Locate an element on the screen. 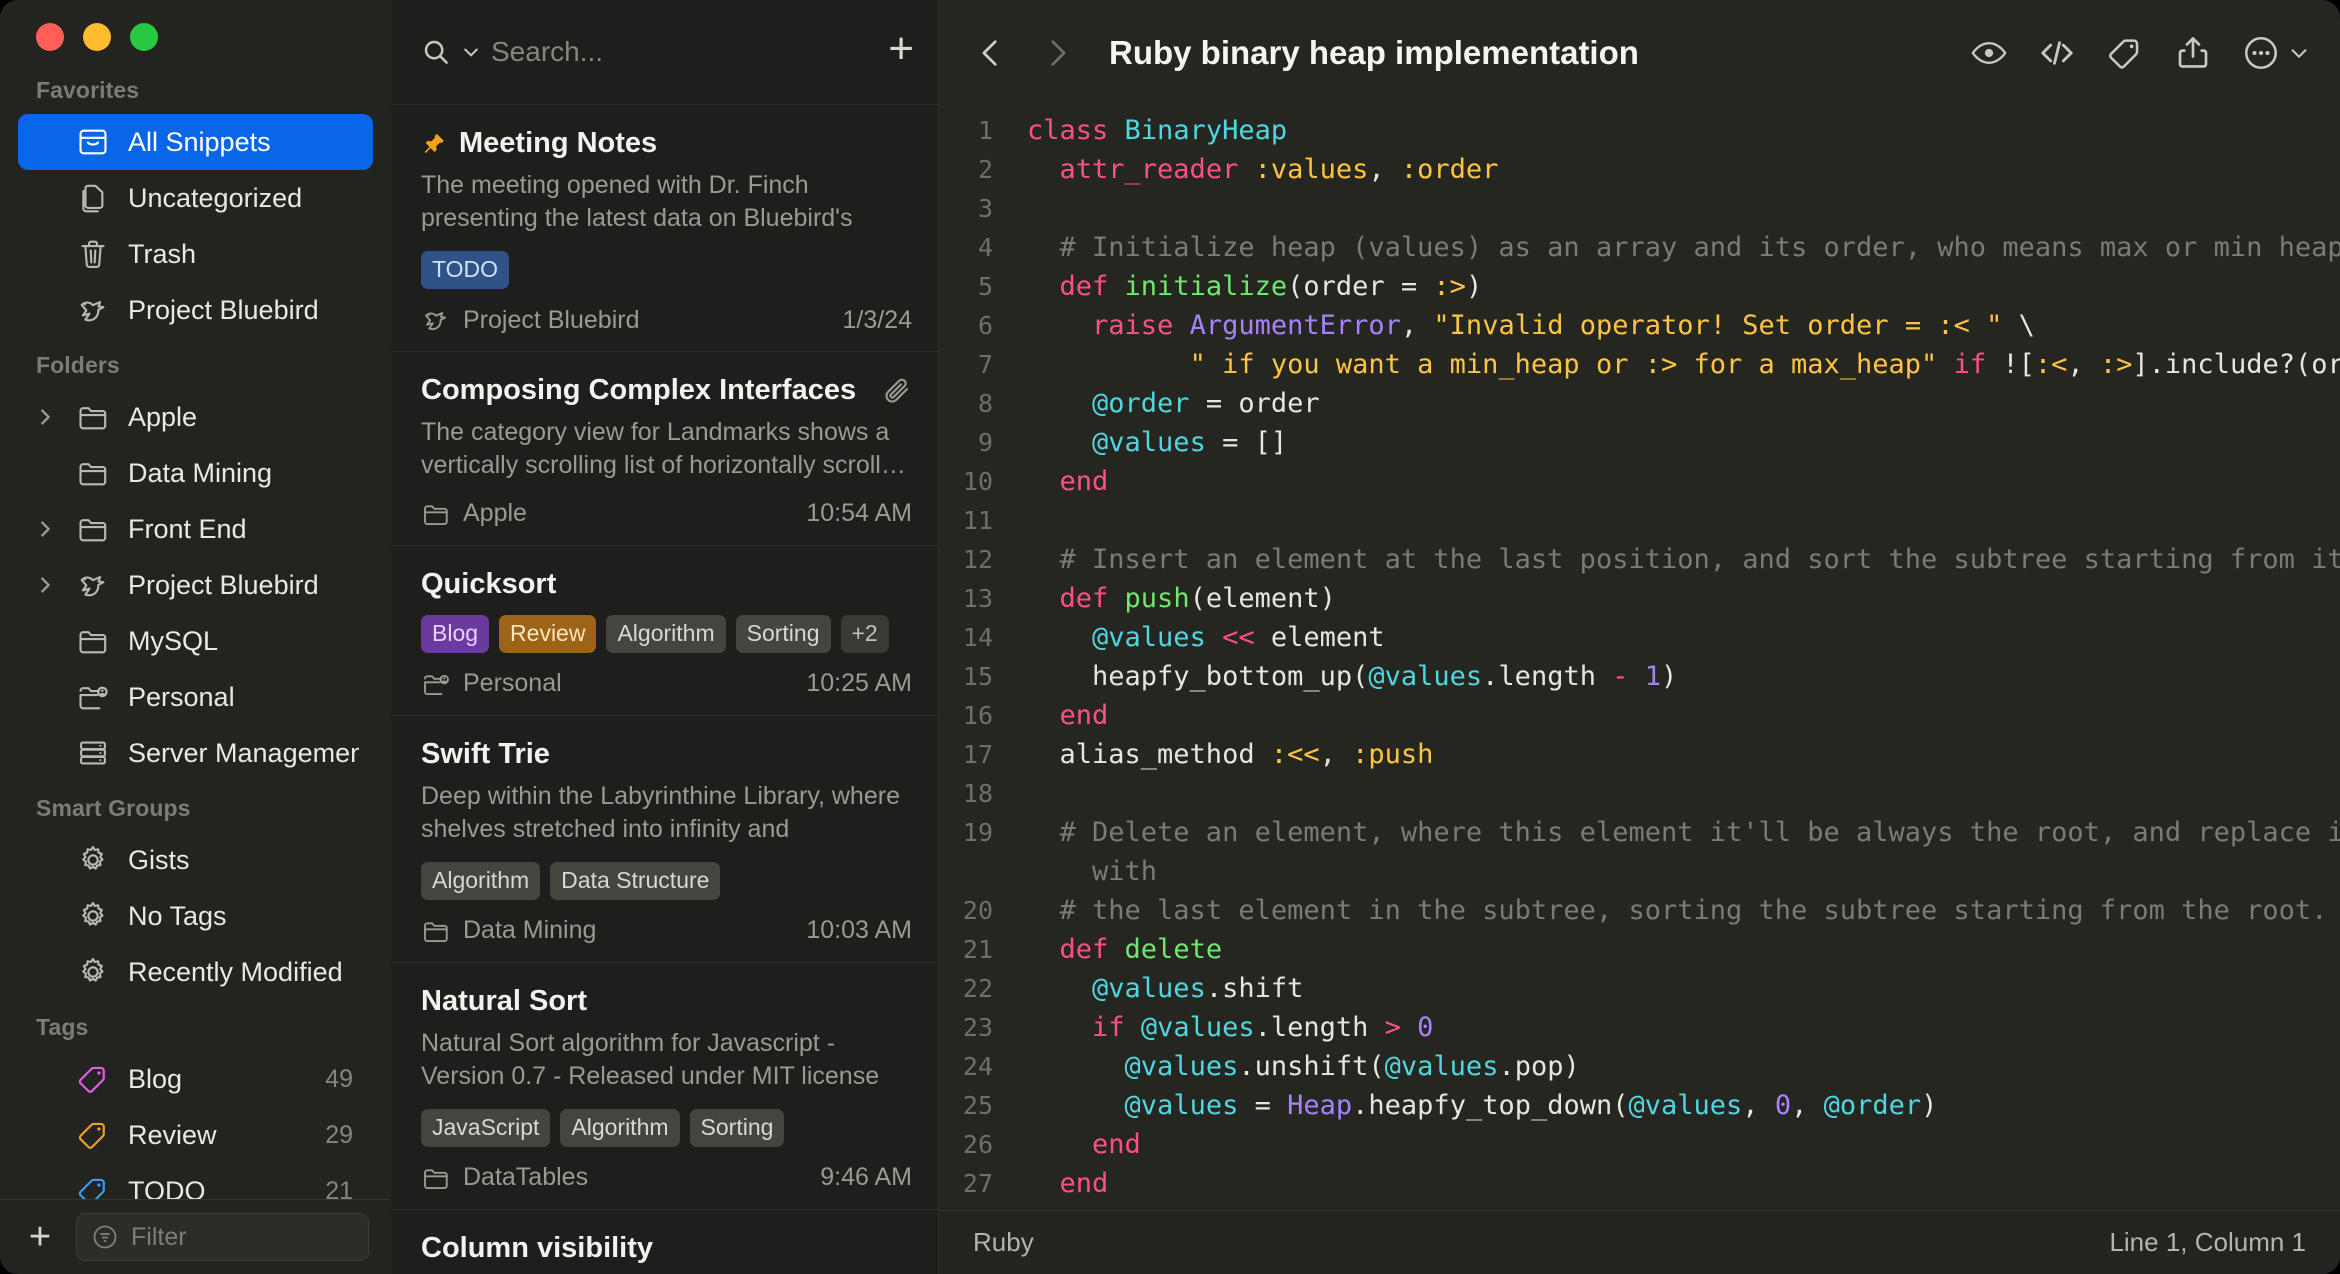 The image size is (2340, 1274). code-text: if @values.length > 0 is located at coordinates (1263, 1027).